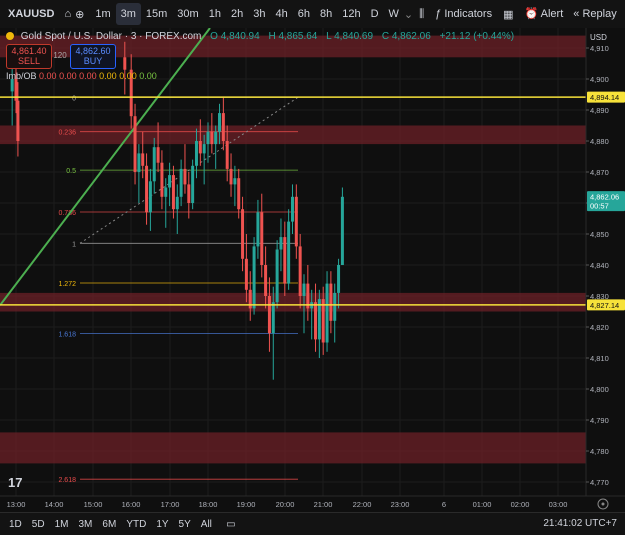  I want to click on add-symbol-icon: ⊕, so click(79, 14).